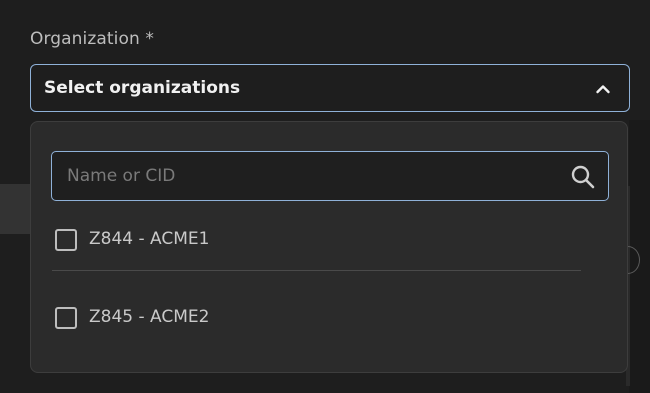  I want to click on option-item: Z845 - ACME2, so click(320, 318).